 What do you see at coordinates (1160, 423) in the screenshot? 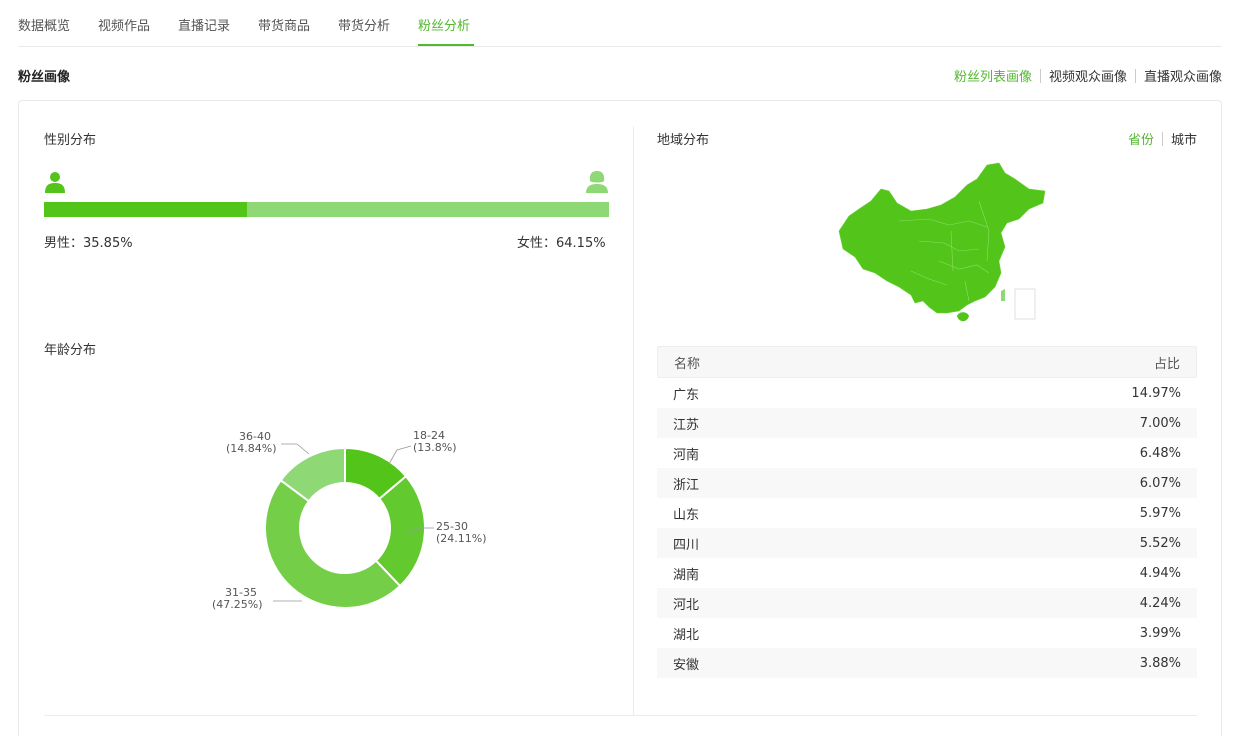
I see `row-pct: 7.00%` at bounding box center [1160, 423].